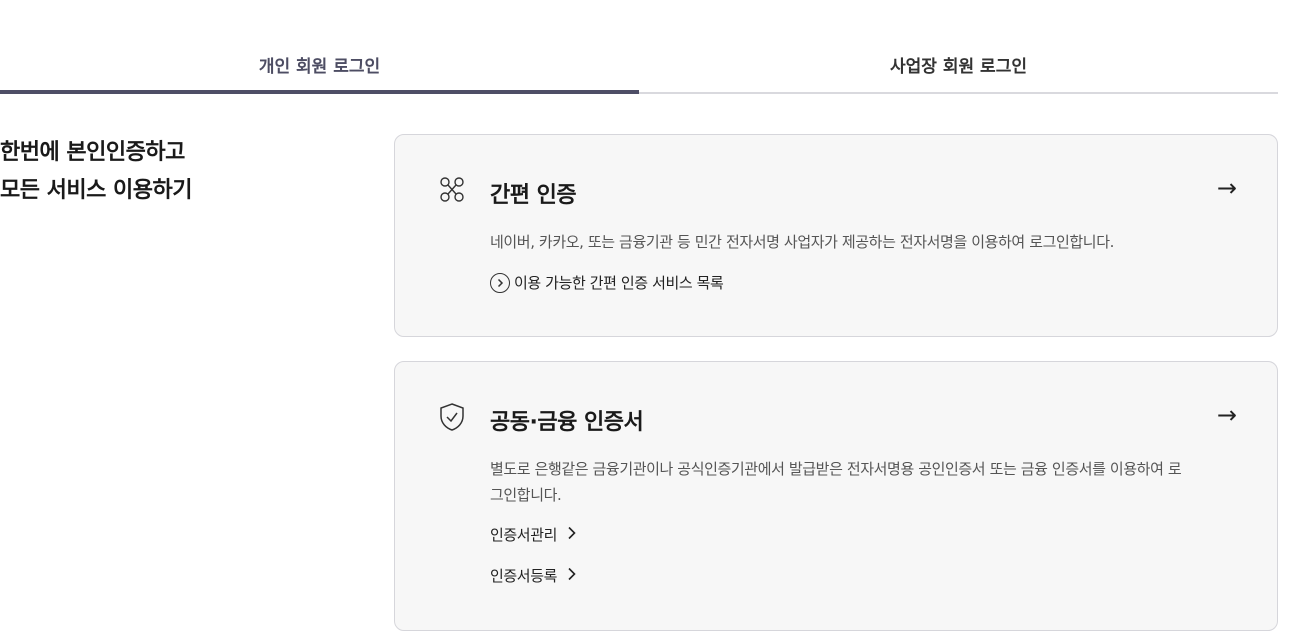 This screenshot has height=632, width=1303. I want to click on login-tabs: 개인 회원 로그인 사업장 회원 로그인, so click(639, 65).